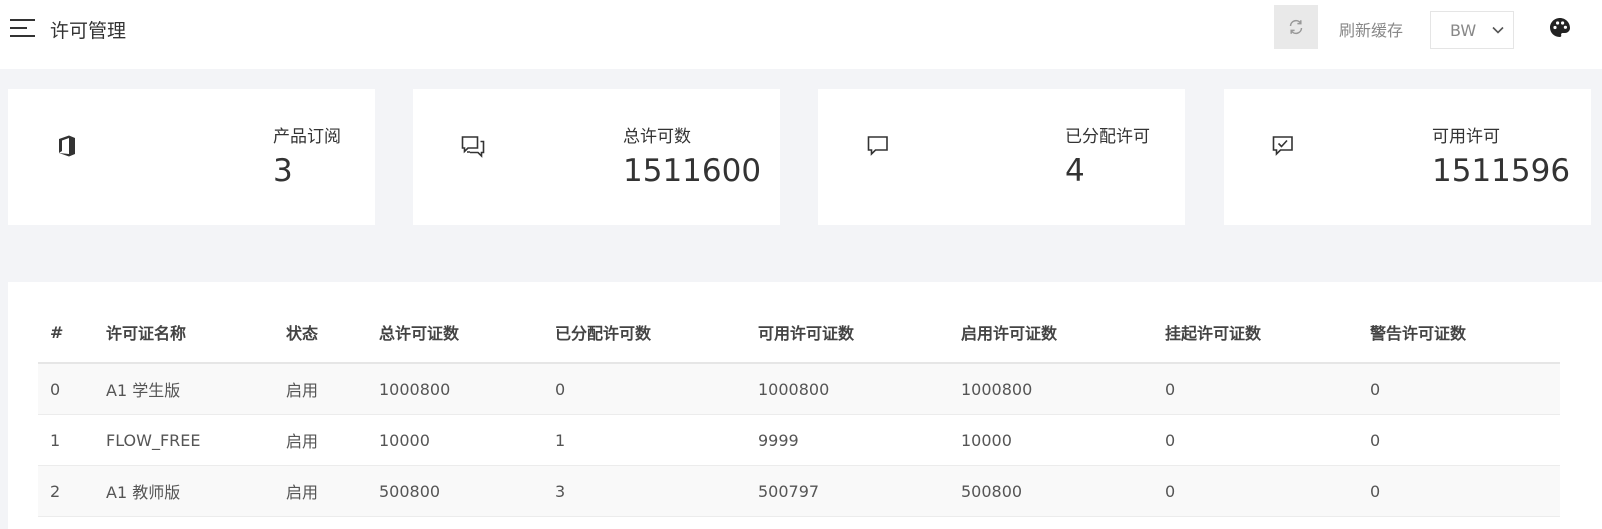  Describe the element at coordinates (847, 333) in the screenshot. I see `column-header: 可用许可证数` at that location.